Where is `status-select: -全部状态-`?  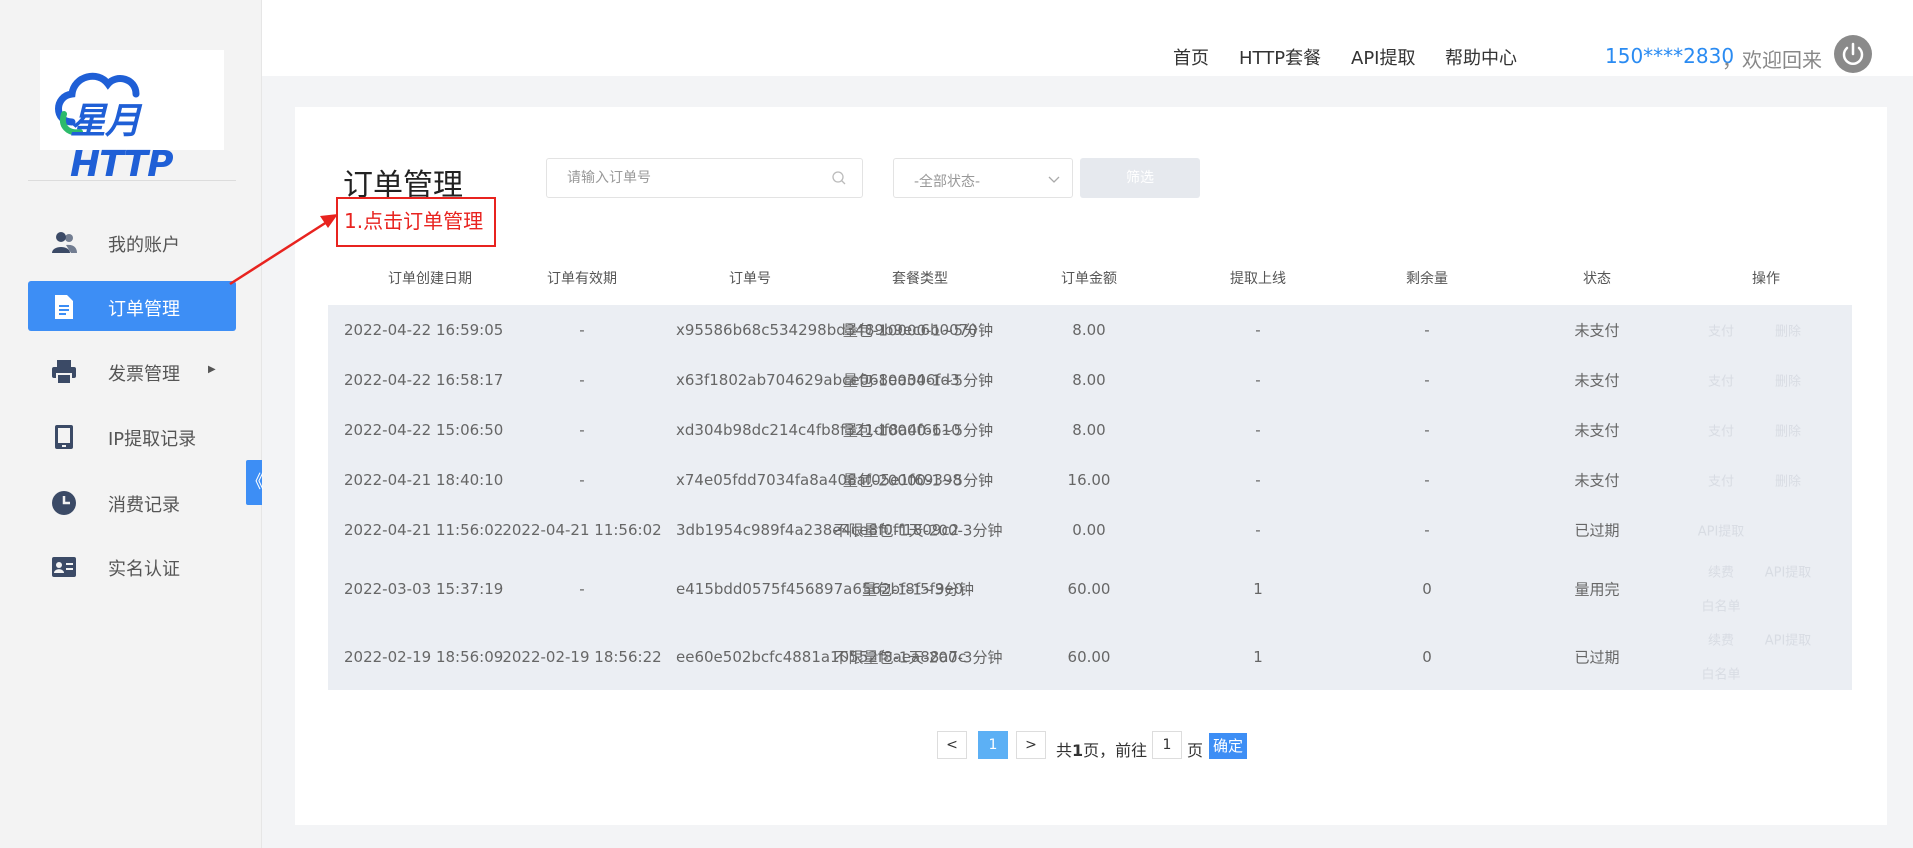
status-select: -全部状态- is located at coordinates (983, 178).